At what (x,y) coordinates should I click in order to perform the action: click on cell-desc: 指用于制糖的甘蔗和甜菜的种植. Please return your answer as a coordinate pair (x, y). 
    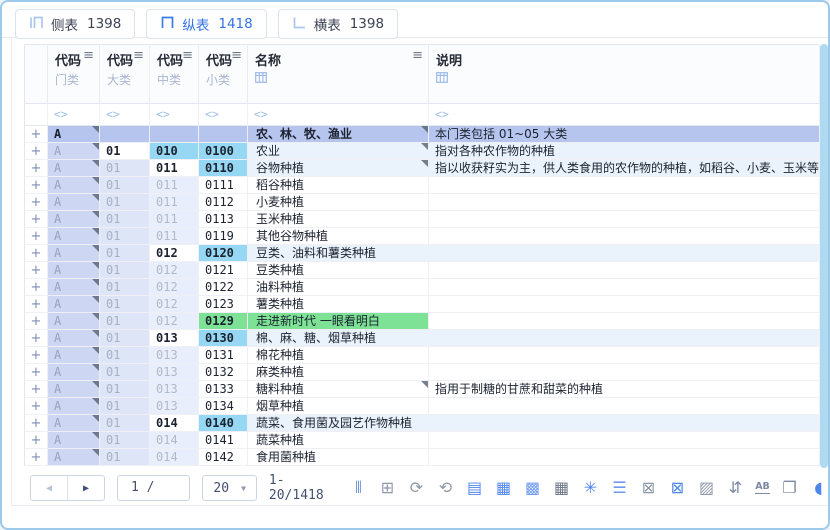
    Looking at the image, I should click on (624, 389).